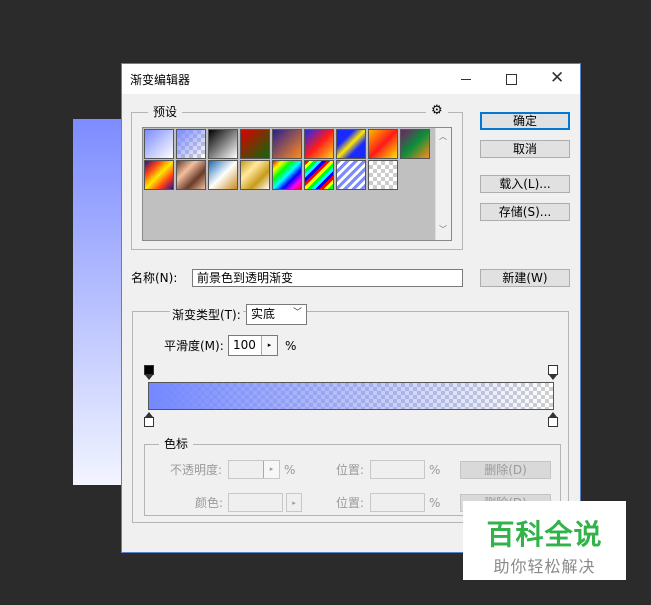 The width and height of the screenshot is (651, 605). Describe the element at coordinates (544, 534) in the screenshot. I see `watermark-main-text: 百科全说` at that location.